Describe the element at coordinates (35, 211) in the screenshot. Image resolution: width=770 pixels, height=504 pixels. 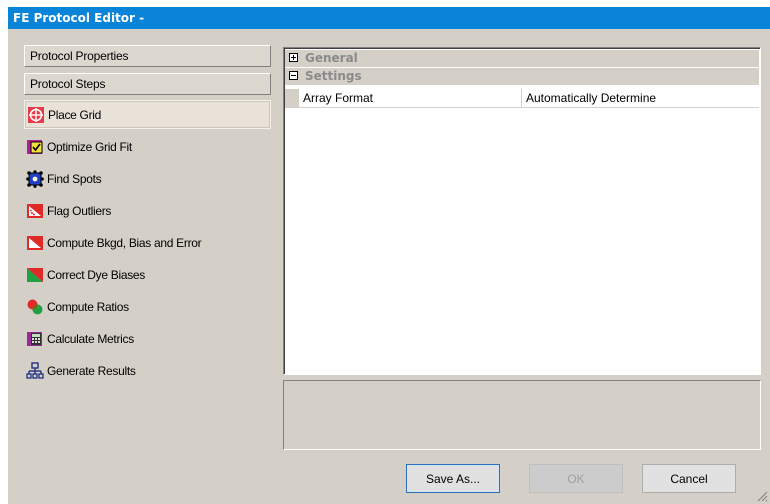
I see `flag-outliers-icon` at that location.